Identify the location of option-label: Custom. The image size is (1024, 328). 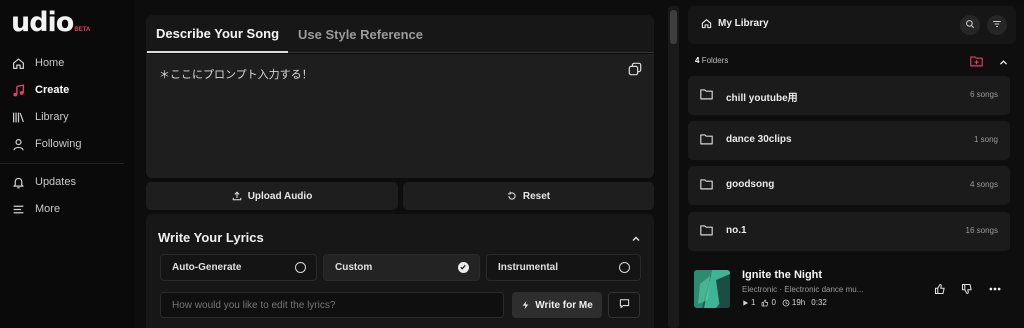
(354, 267).